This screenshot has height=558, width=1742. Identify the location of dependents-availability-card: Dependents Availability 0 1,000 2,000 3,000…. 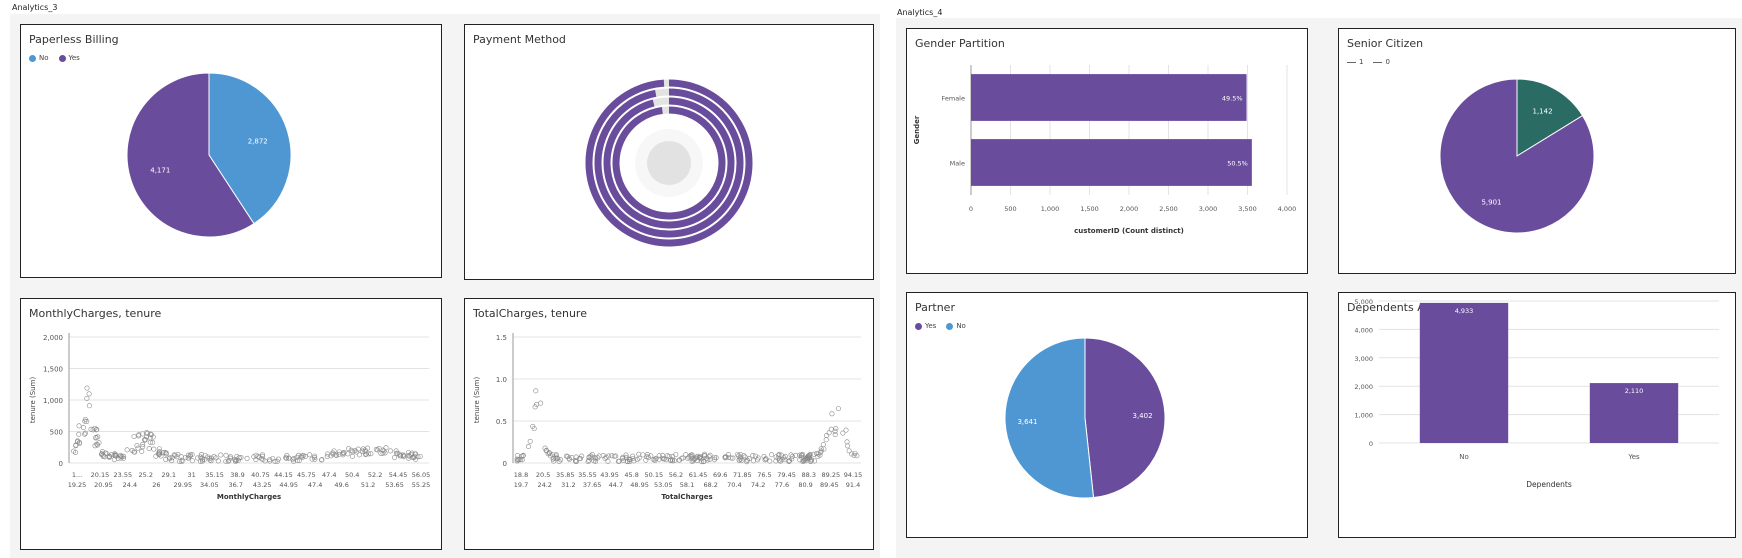
(1537, 415).